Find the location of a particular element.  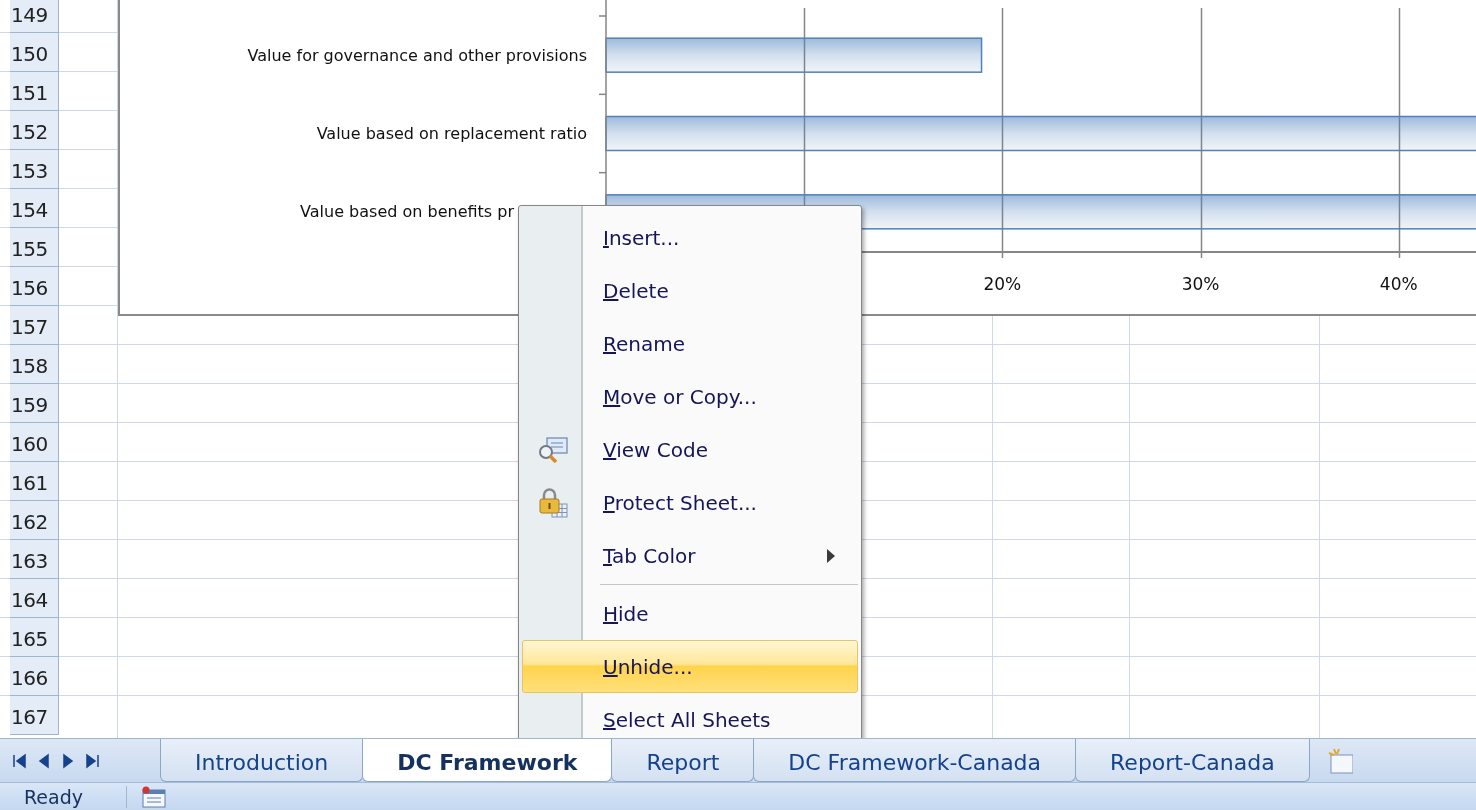

menu-item: Hide is located at coordinates (690, 613).